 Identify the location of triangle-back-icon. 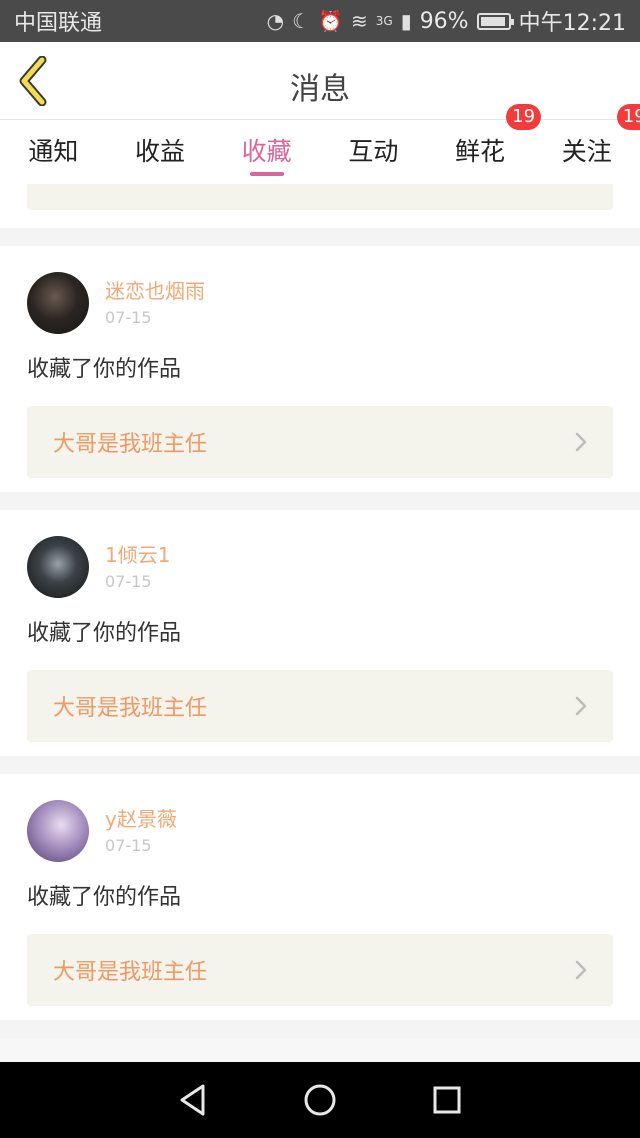
(192, 1100).